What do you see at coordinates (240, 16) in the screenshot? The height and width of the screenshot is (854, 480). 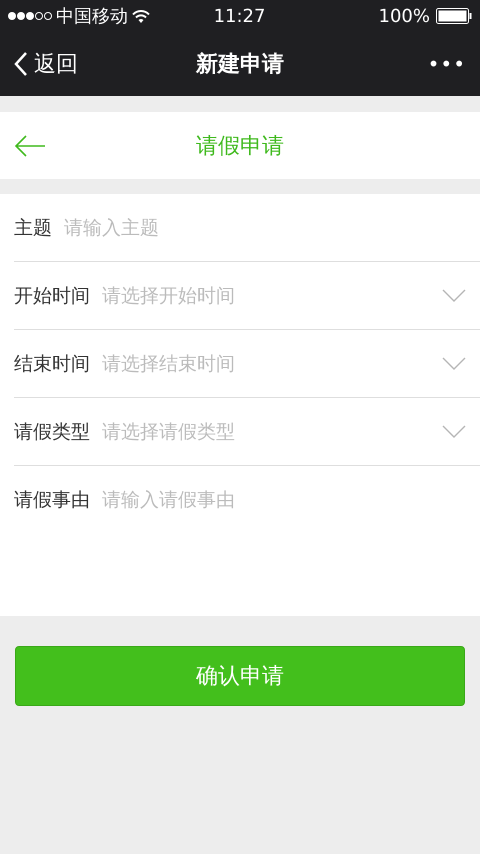 I see `status-time: 11:27` at bounding box center [240, 16].